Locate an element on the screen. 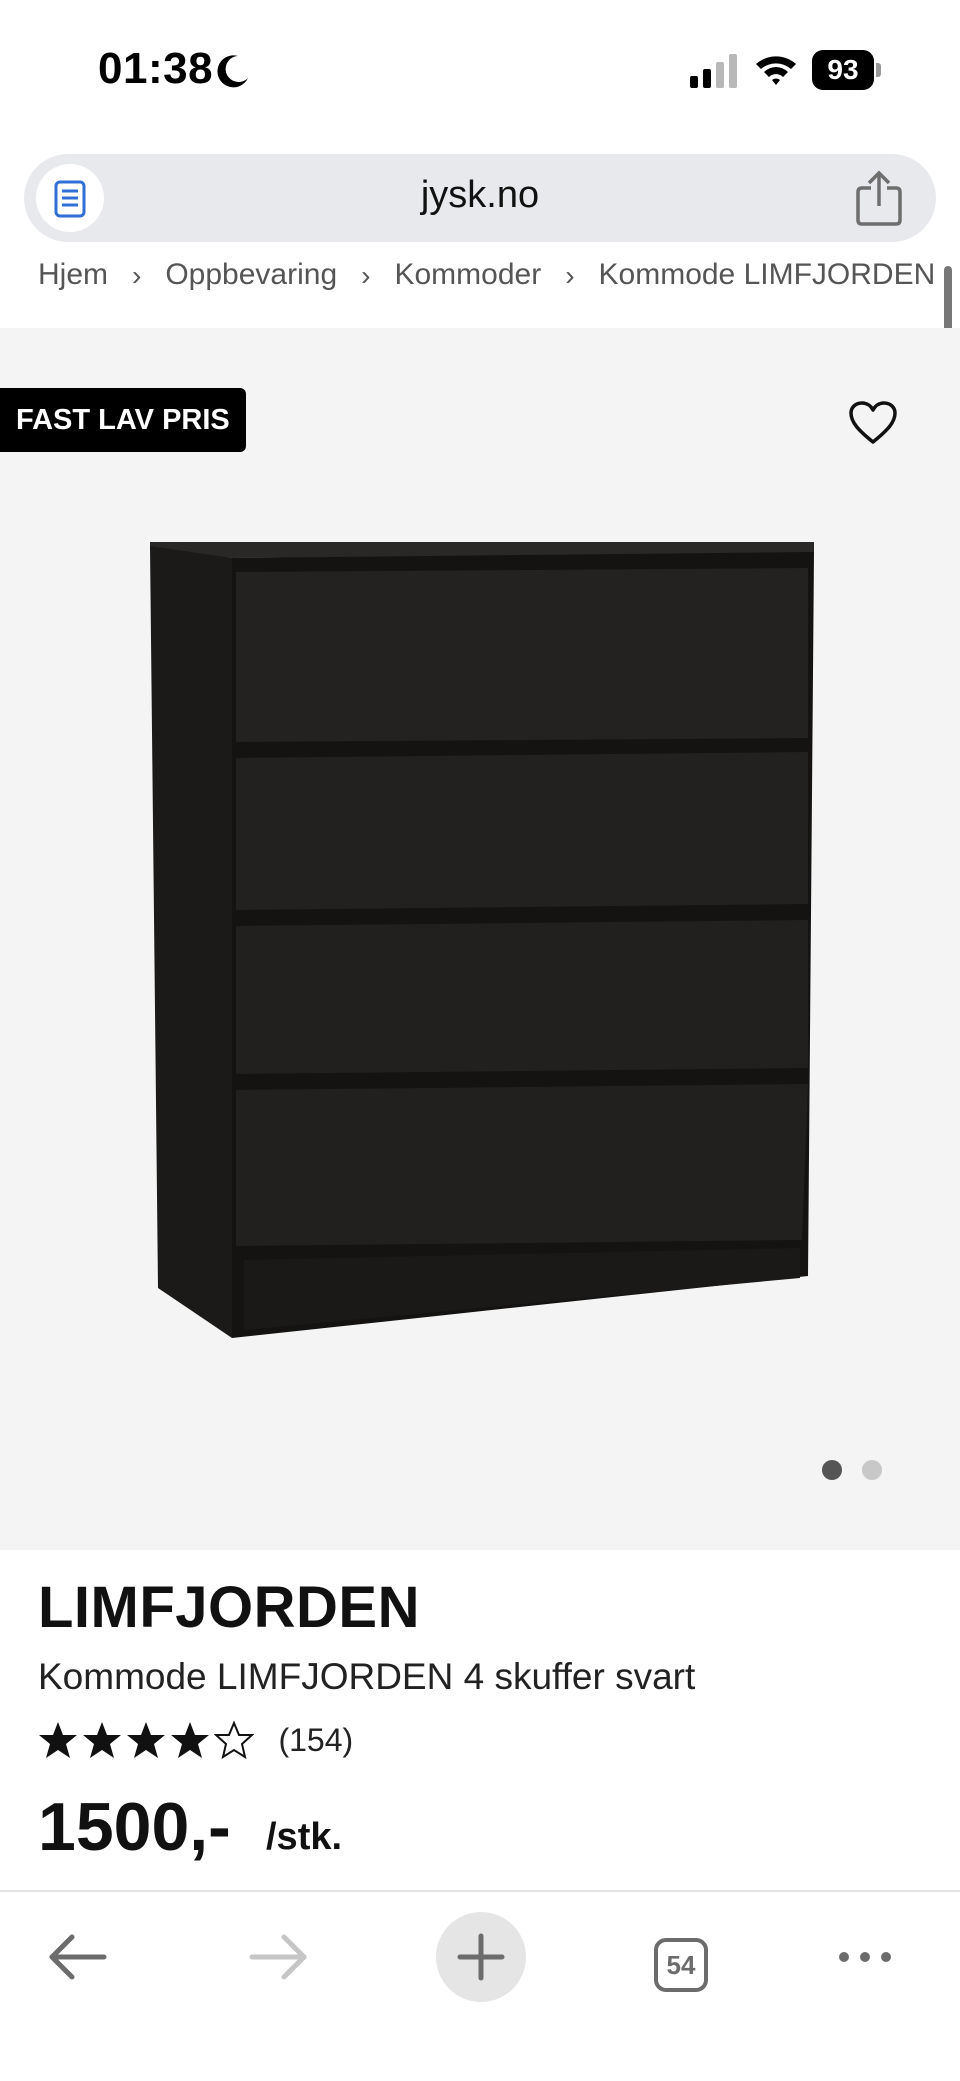 The height and width of the screenshot is (2081, 960). more-button is located at coordinates (865, 1957).